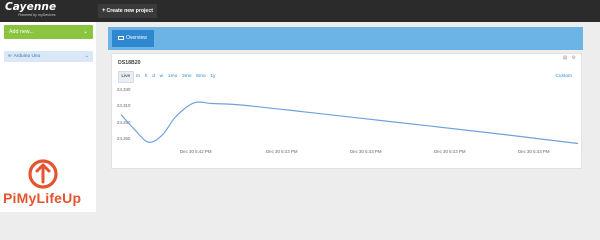  I want to click on tab-overview-label: Overview, so click(136, 38).